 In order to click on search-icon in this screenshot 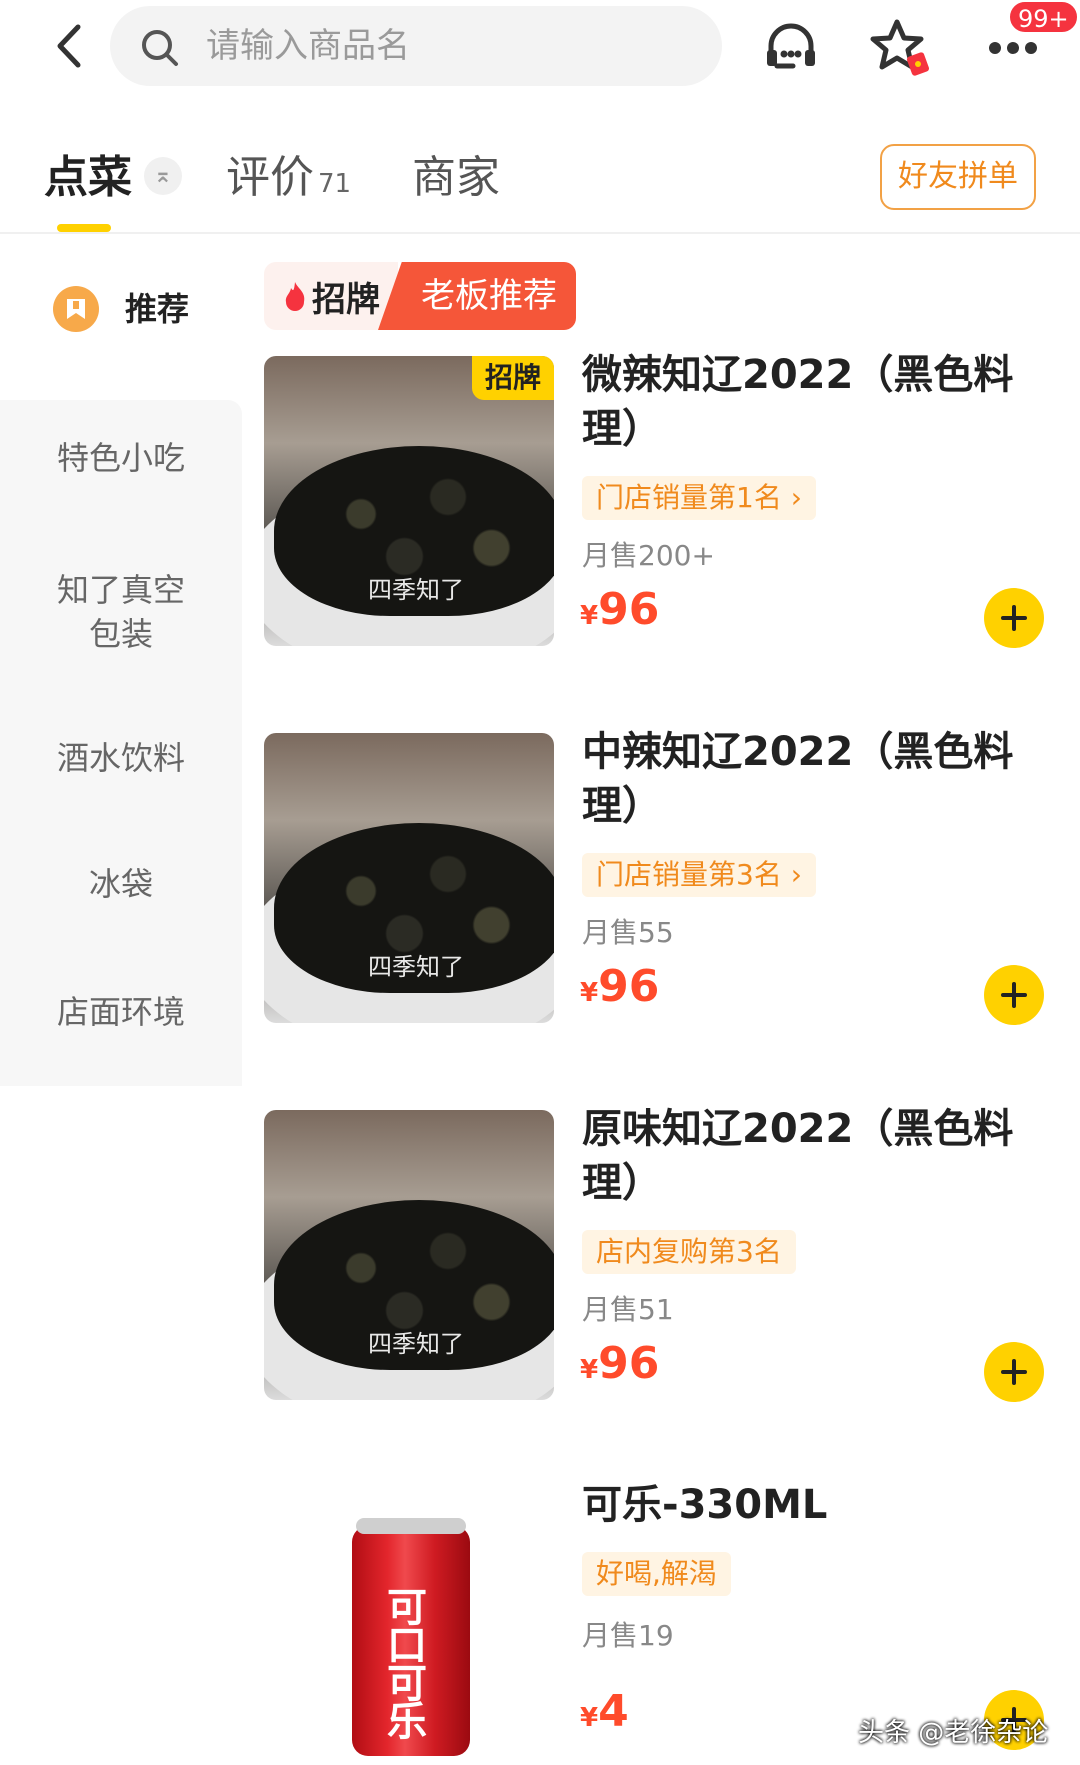, I will do `click(160, 48)`.